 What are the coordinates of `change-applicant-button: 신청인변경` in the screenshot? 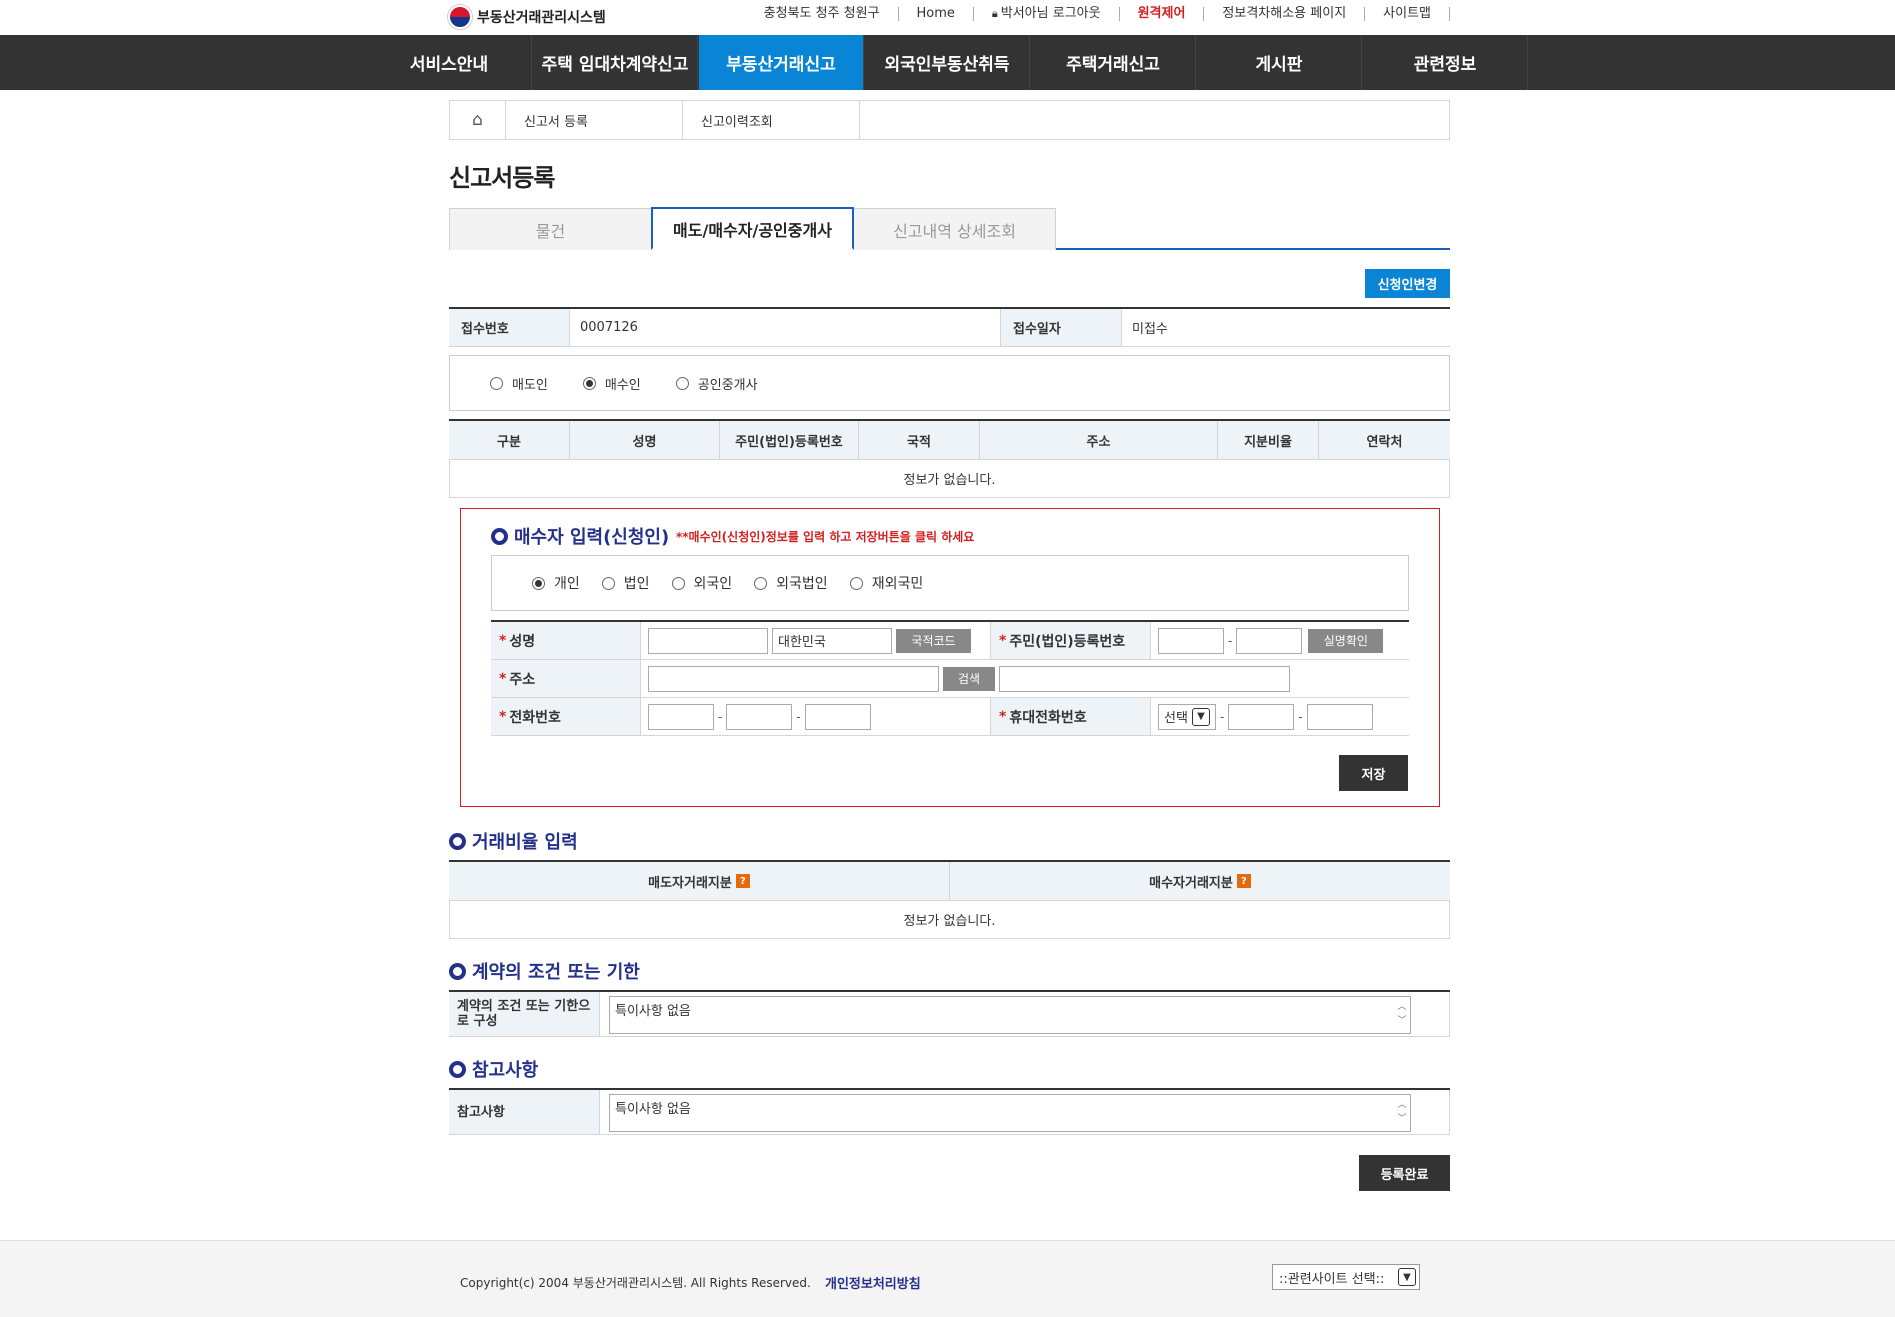 It's located at (1407, 283).